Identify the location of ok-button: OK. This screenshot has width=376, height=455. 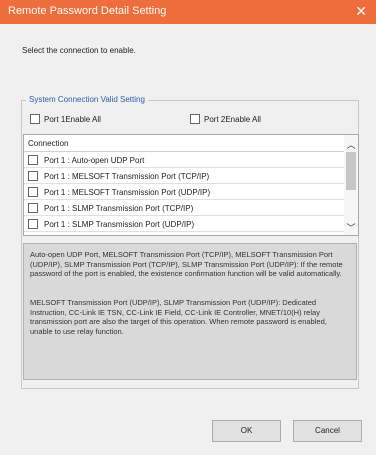
(246, 431).